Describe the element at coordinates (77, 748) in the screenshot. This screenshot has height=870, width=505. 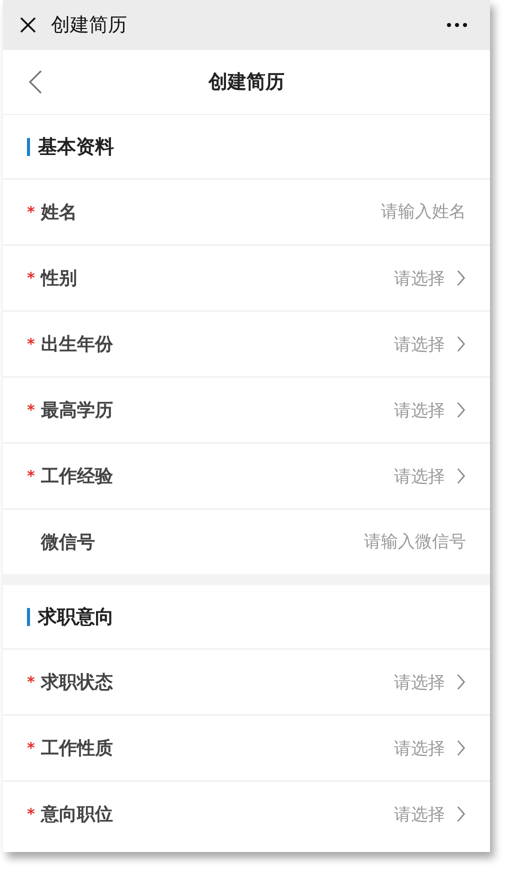
I see `field-label: 工作性质` at that location.